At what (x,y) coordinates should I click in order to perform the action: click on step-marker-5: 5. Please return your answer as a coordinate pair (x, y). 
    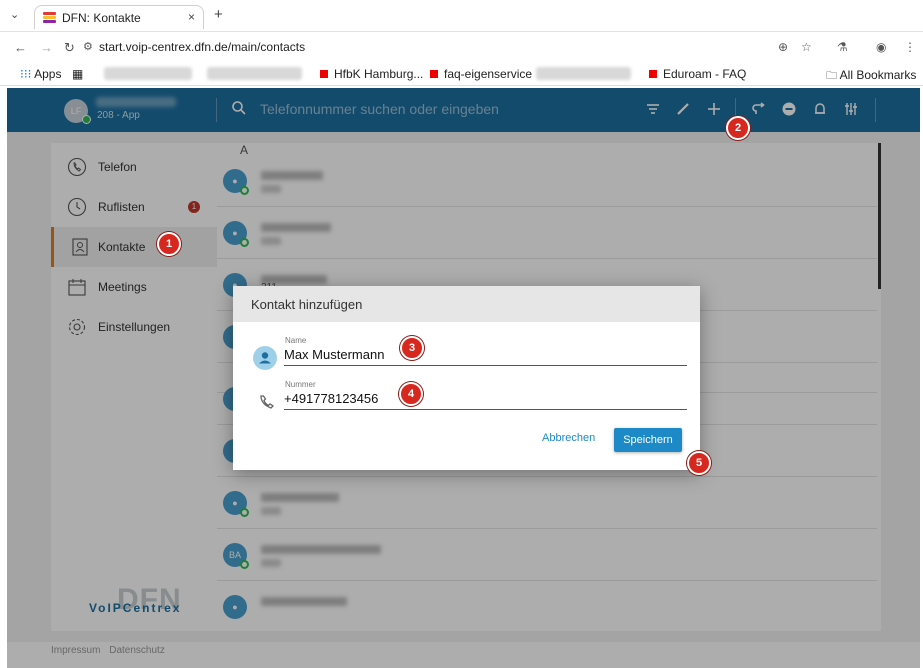
    Looking at the image, I should click on (699, 463).